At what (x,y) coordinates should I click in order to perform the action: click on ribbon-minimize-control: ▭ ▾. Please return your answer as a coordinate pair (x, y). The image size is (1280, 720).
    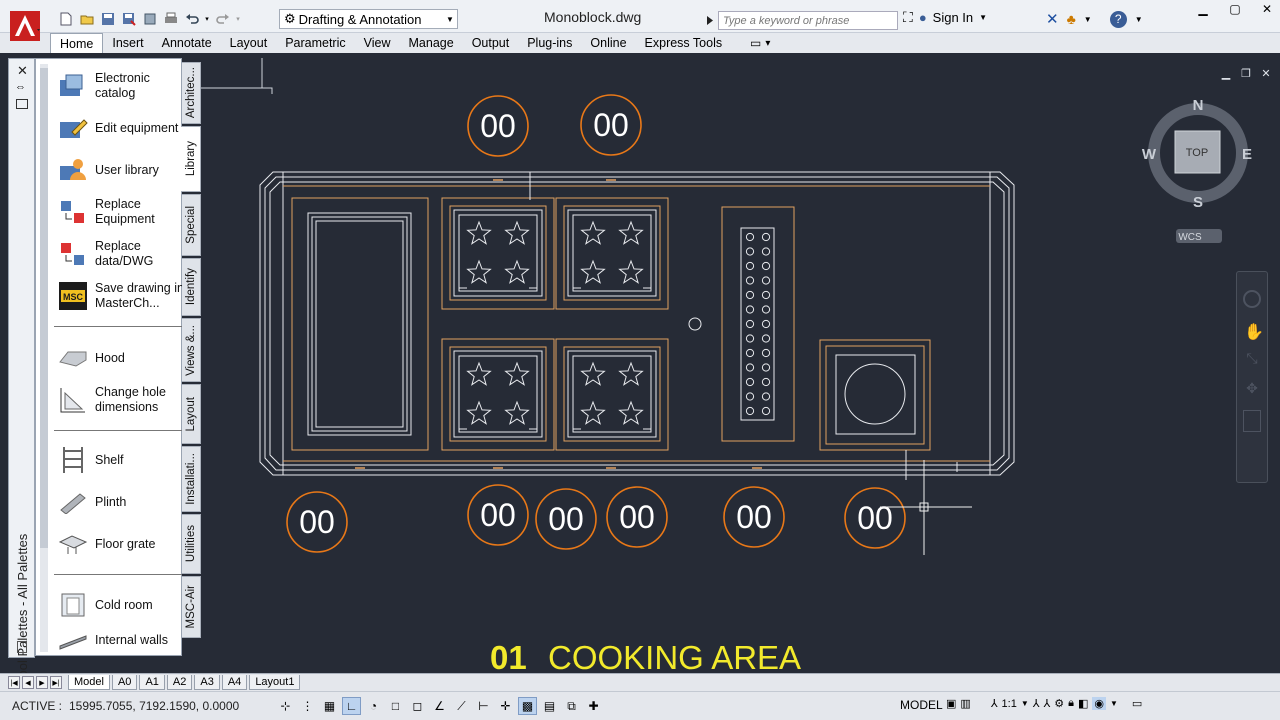
    Looking at the image, I should click on (760, 43).